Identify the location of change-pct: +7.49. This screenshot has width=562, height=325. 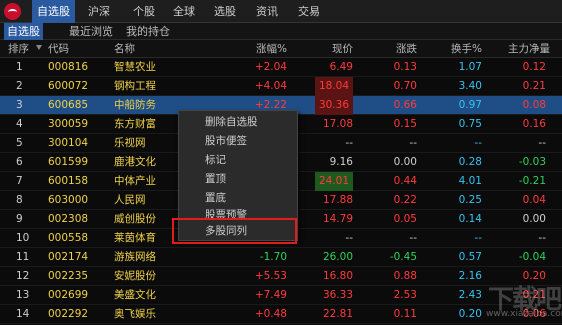
(270, 295).